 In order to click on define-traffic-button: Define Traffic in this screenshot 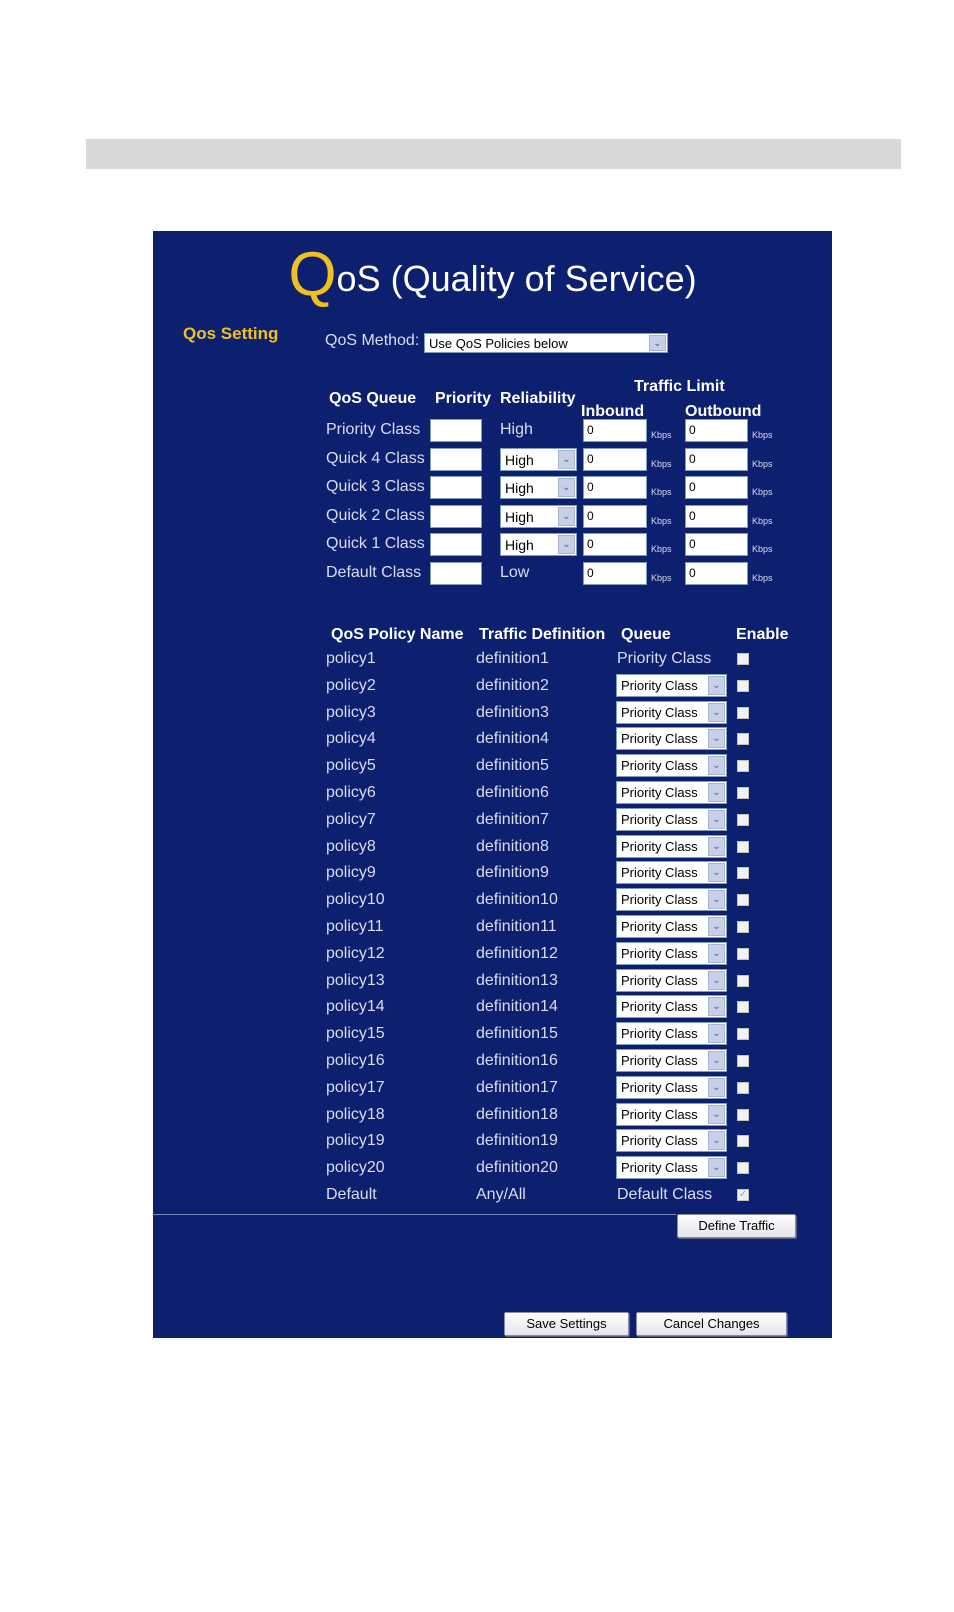, I will do `click(736, 1226)`.